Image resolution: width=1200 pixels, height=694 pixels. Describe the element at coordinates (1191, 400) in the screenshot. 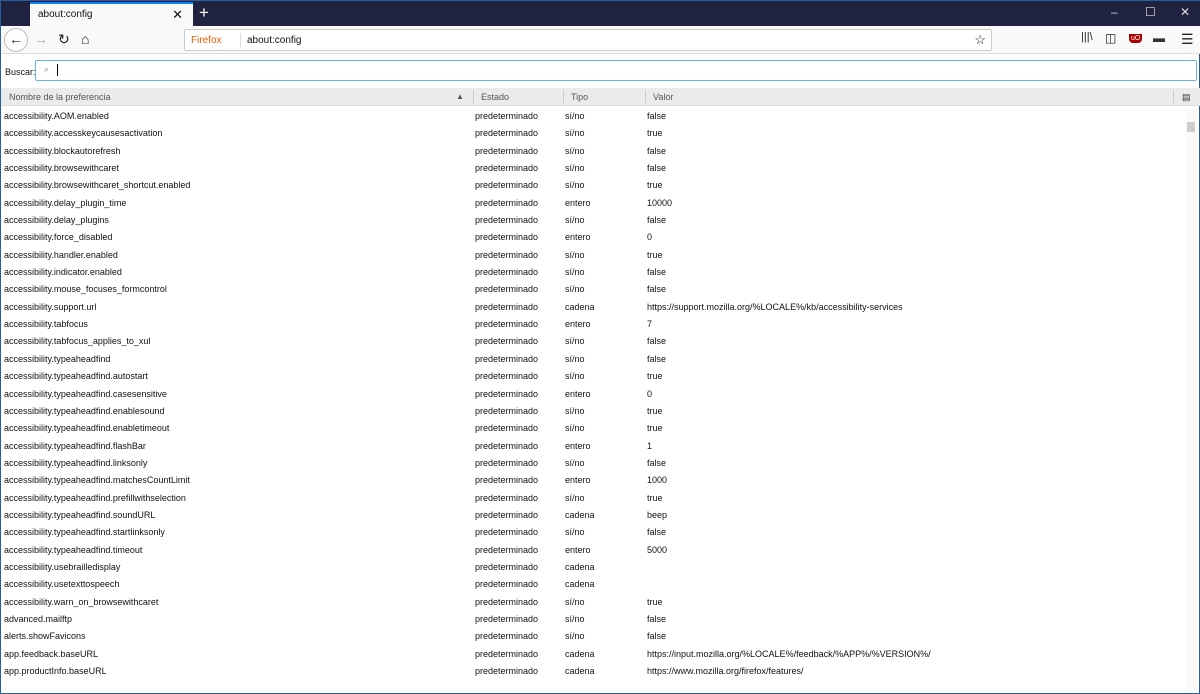

I see `scrollbar` at that location.